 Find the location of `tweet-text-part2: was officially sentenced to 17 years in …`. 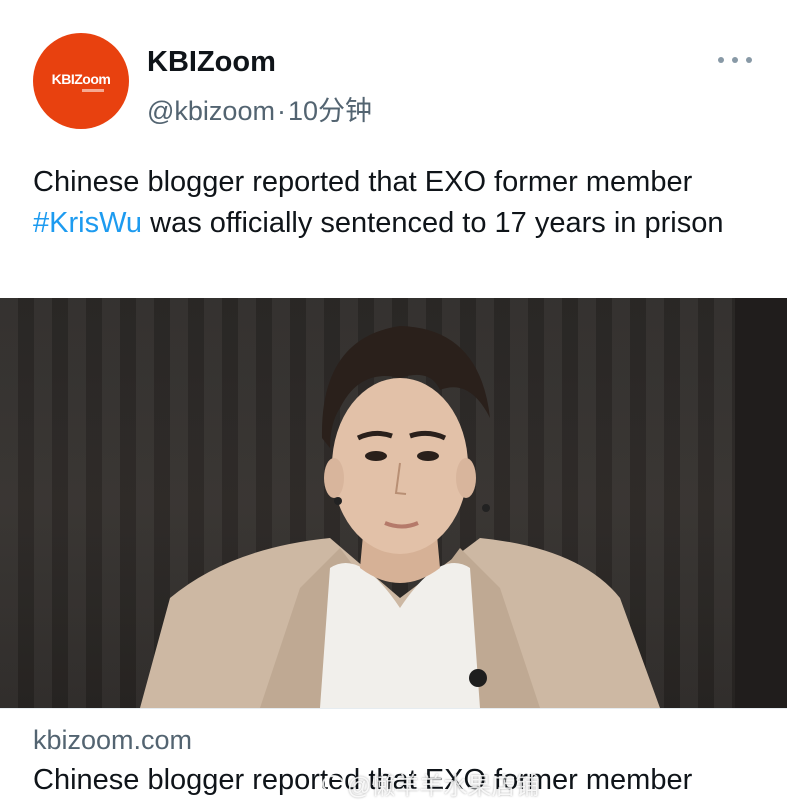

tweet-text-part2: was officially sentenced to 17 years in … is located at coordinates (433, 223).